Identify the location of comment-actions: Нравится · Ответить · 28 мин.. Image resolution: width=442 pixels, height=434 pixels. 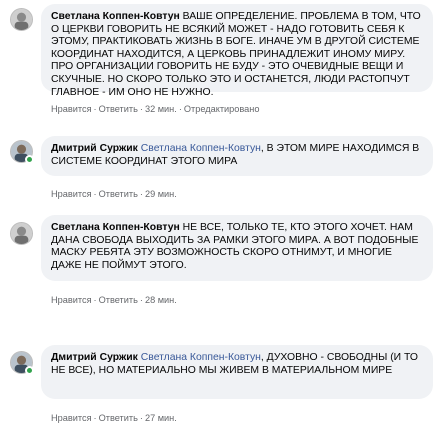
(114, 300).